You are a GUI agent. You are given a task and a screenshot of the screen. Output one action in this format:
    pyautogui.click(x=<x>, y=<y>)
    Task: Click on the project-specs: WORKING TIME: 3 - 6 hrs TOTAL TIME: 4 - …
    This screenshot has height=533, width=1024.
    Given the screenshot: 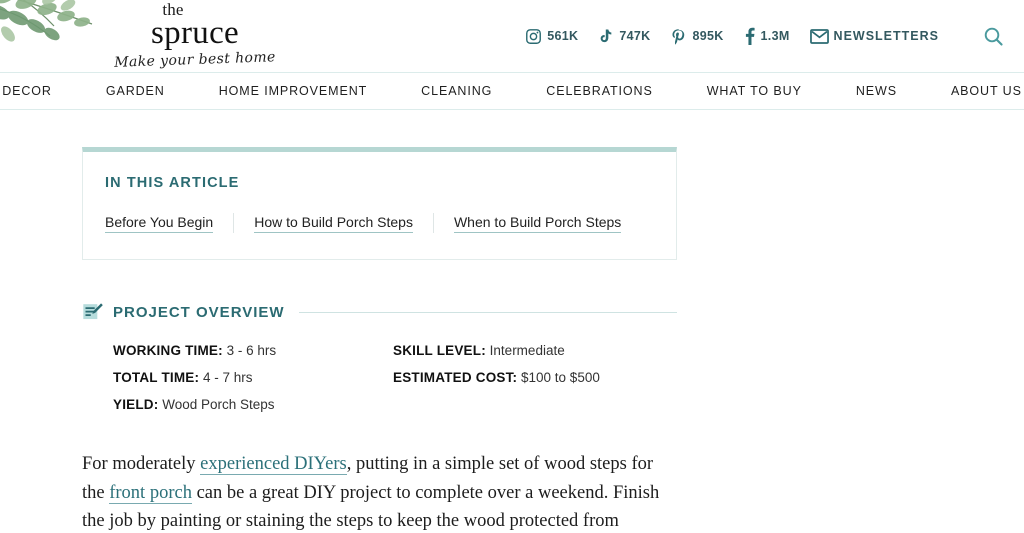 What is the action you would take?
    pyautogui.click(x=553, y=383)
    